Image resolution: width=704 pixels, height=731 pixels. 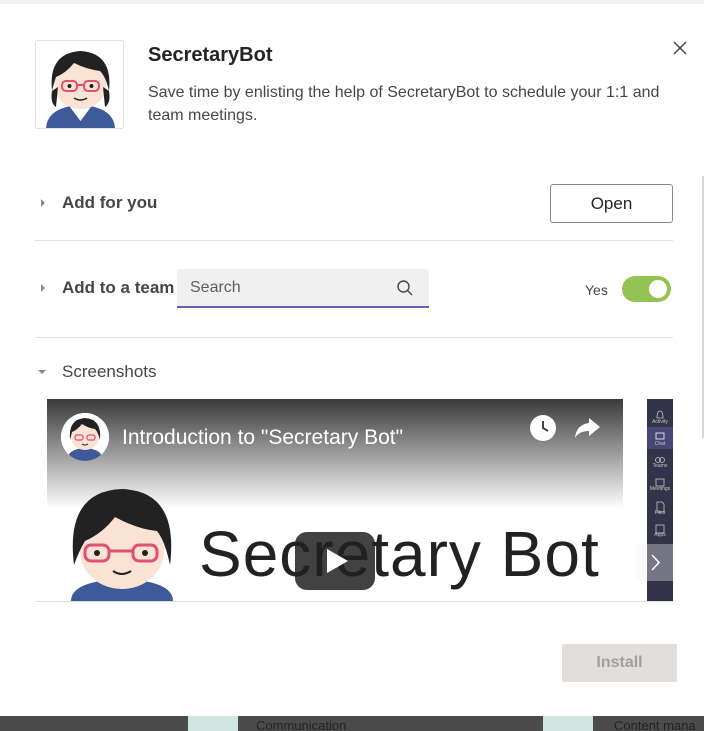 I want to click on share-icon, so click(x=587, y=428).